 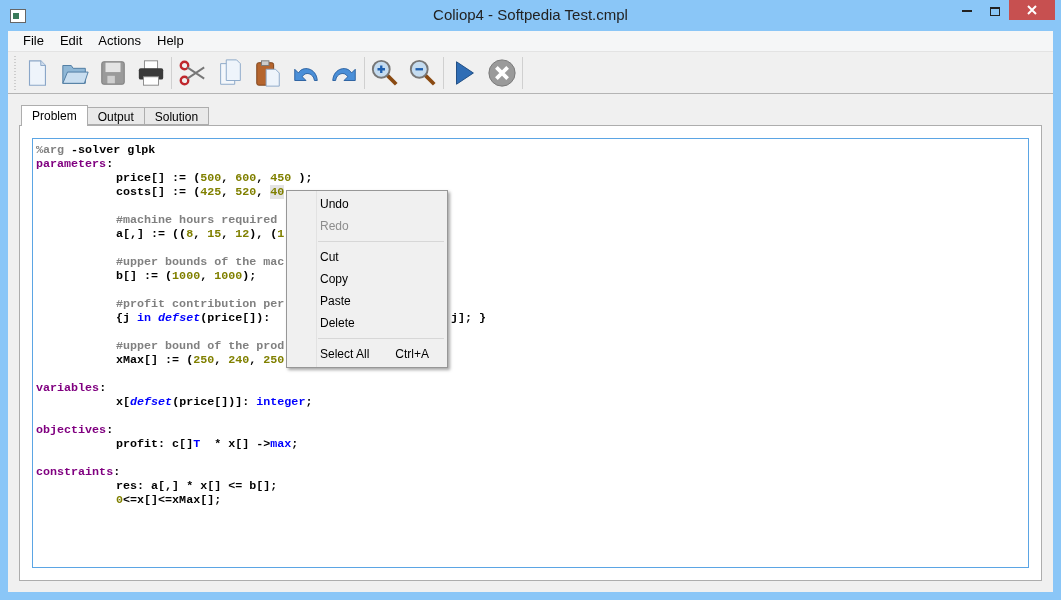 What do you see at coordinates (967, 11) in the screenshot?
I see `minimize-icon` at bounding box center [967, 11].